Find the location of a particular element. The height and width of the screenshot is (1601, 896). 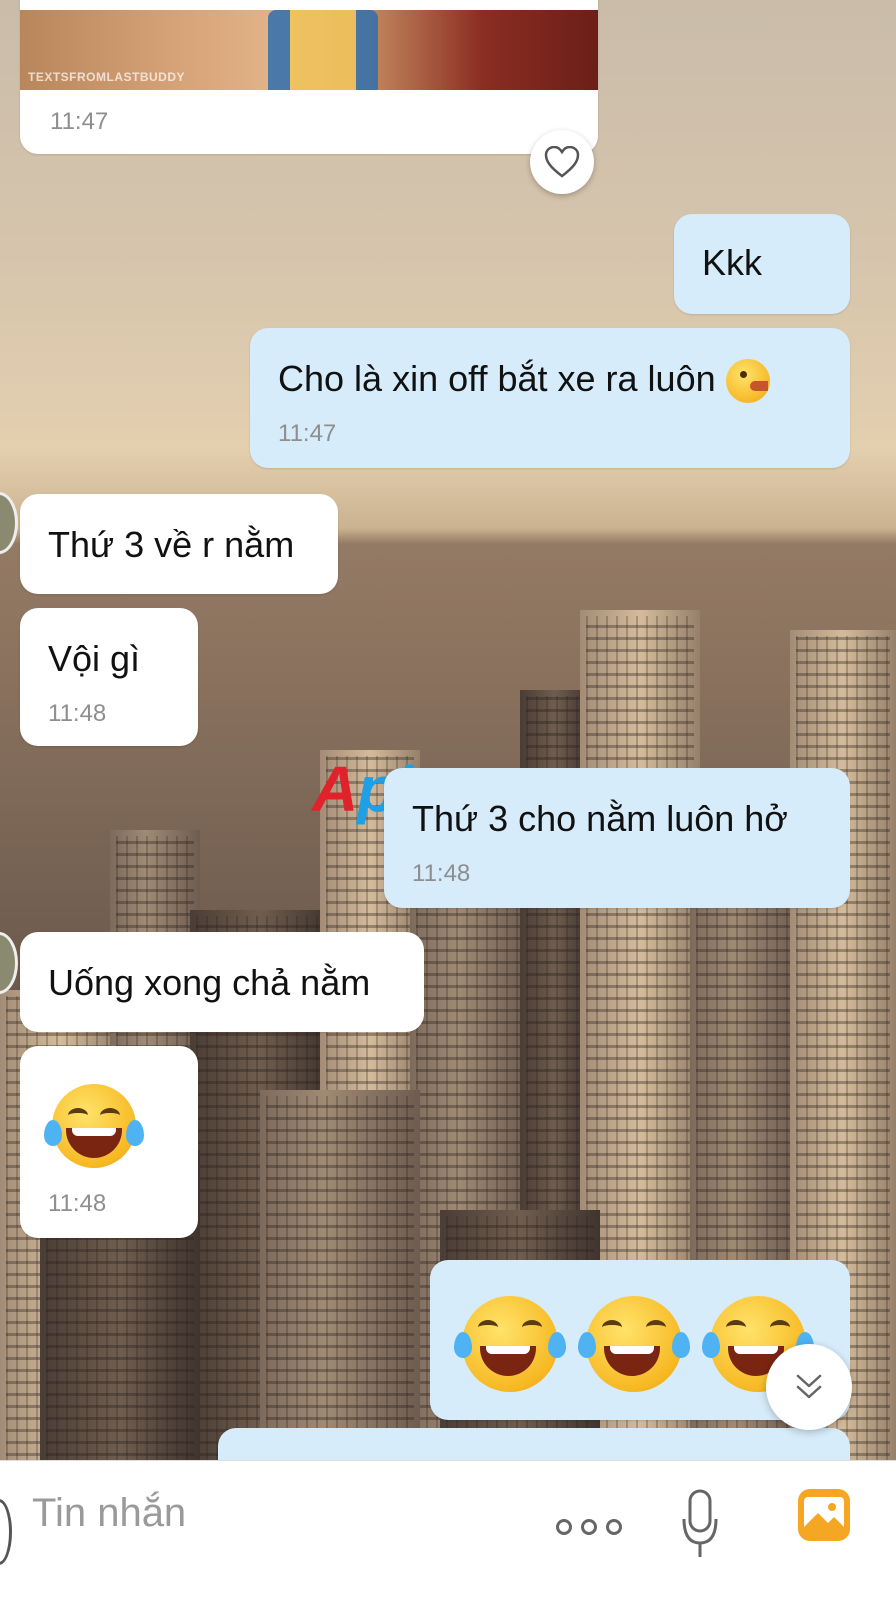

message-text-row: Cho là xin off bắt xe ra luôn is located at coordinates (524, 381).